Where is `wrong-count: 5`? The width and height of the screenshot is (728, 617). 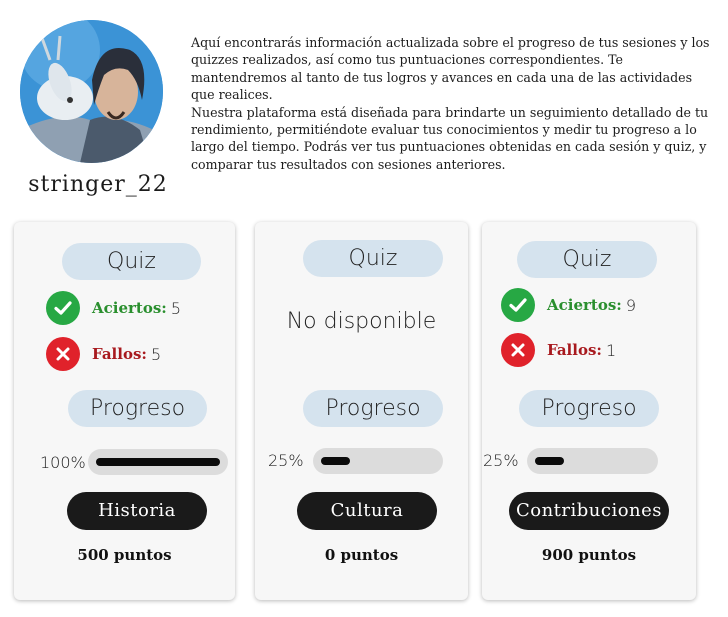 wrong-count: 5 is located at coordinates (156, 354).